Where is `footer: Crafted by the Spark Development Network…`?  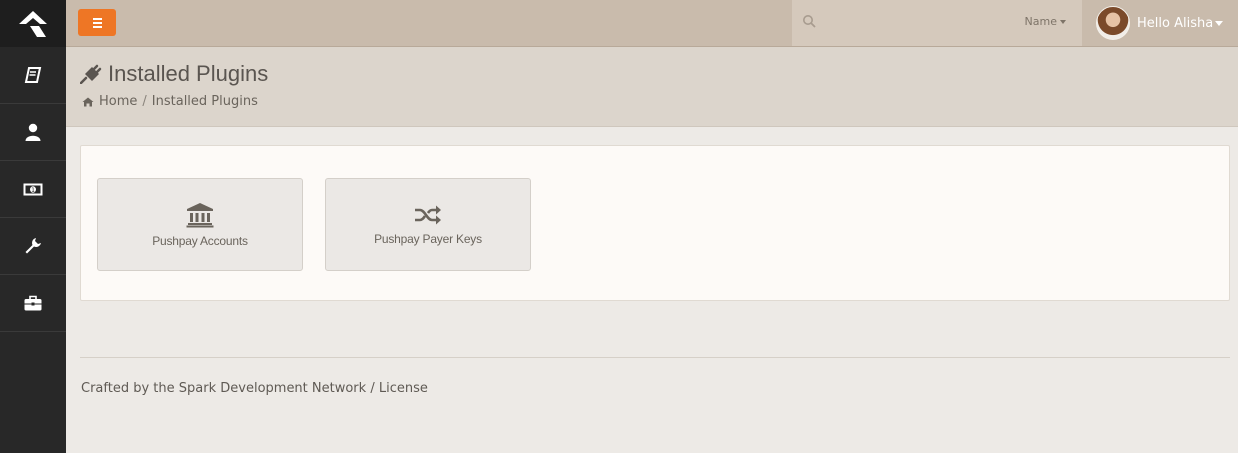
footer: Crafted by the Spark Development Network… is located at coordinates (254, 388).